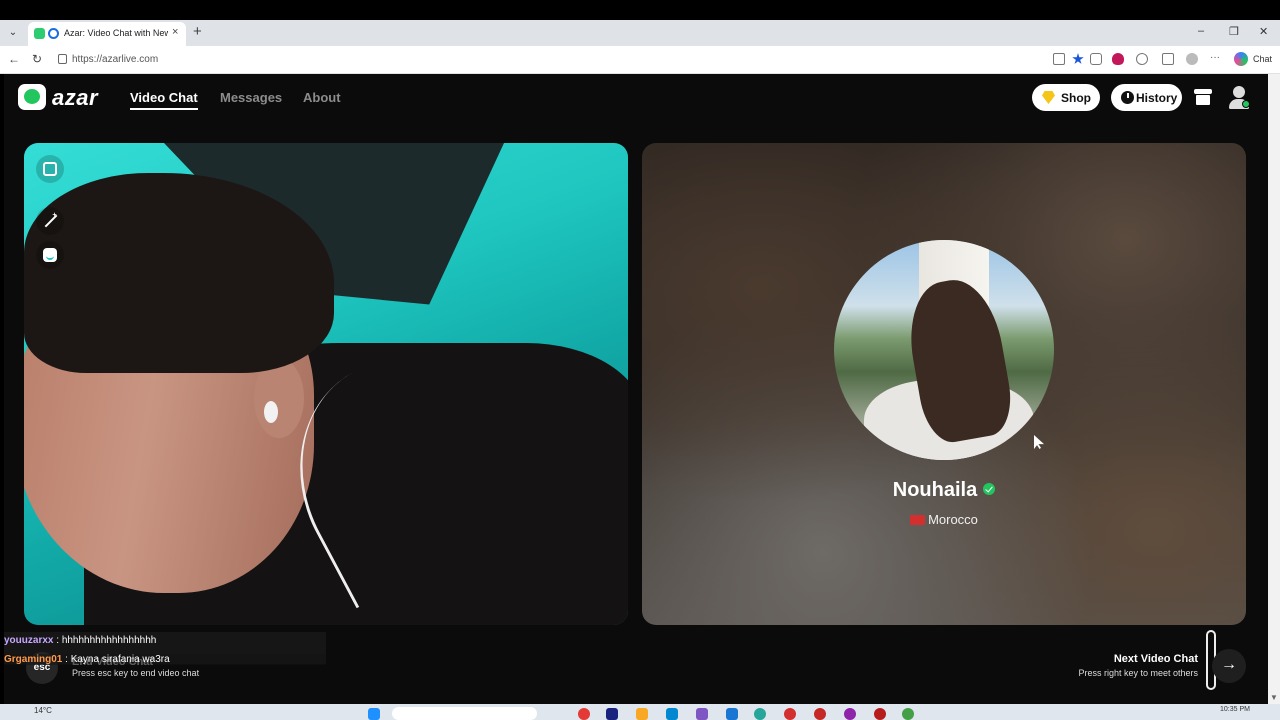  What do you see at coordinates (1048, 97) in the screenshot?
I see `gem-icon` at bounding box center [1048, 97].